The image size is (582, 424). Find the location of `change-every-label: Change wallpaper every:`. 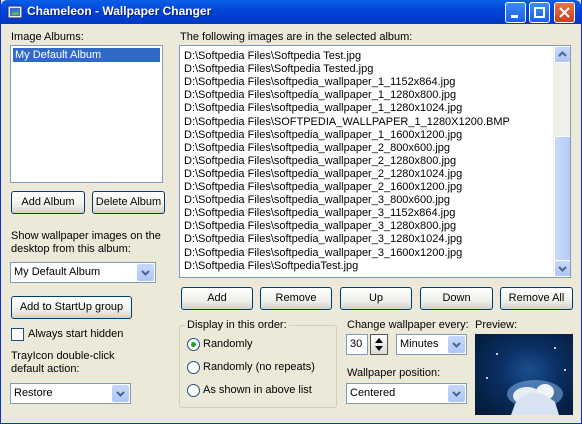

change-every-label: Change wallpaper every: is located at coordinates (408, 325).